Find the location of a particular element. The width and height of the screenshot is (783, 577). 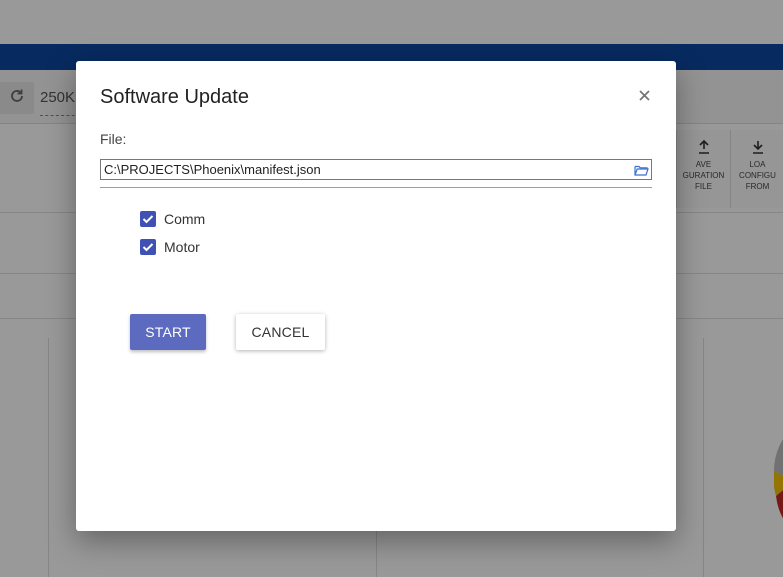

motor-checkbox-row: Motor is located at coordinates (170, 247).